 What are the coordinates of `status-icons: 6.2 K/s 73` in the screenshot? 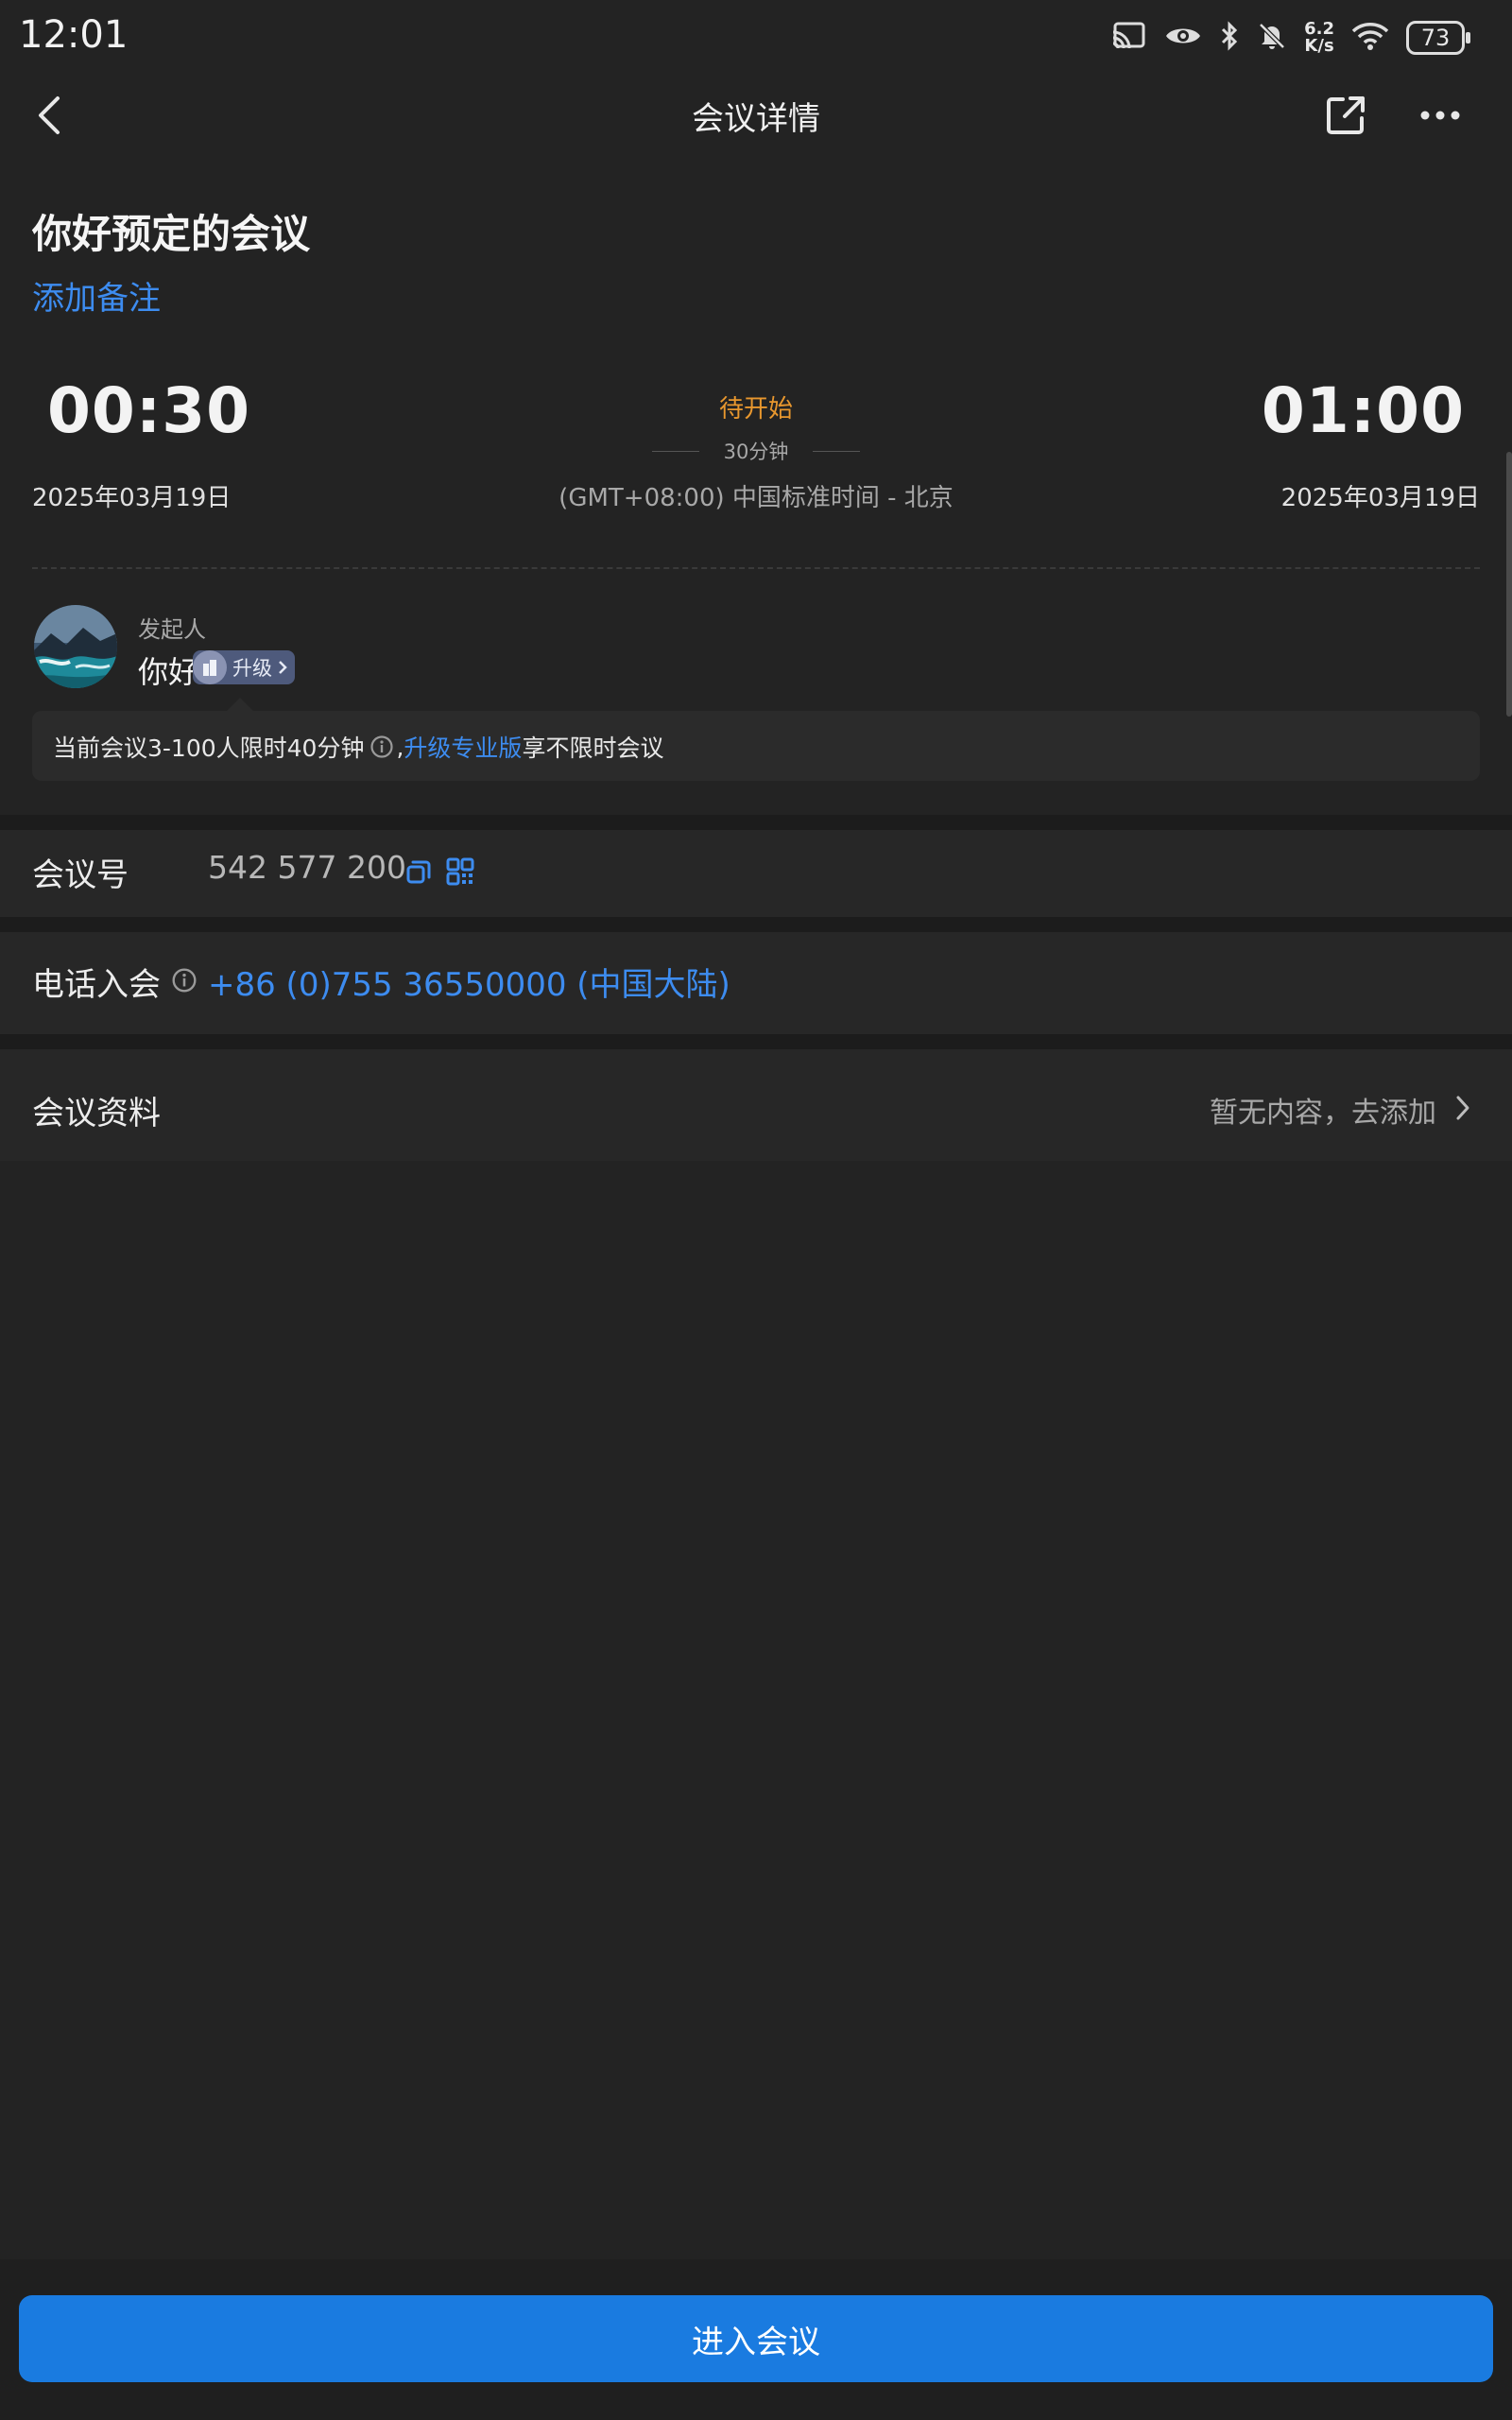 It's located at (1290, 38).